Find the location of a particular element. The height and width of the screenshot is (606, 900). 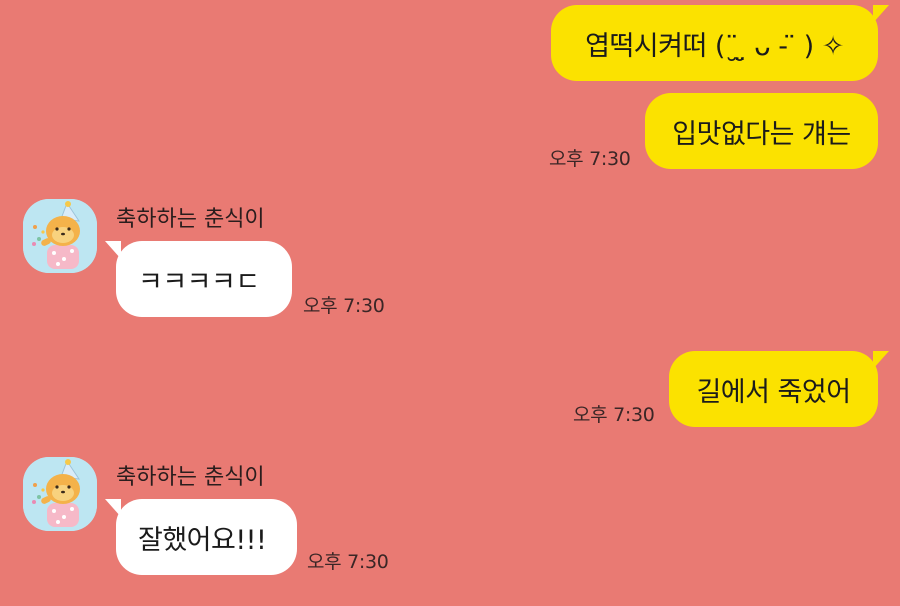

message-text: 잘했어요!!! is located at coordinates (202, 540).